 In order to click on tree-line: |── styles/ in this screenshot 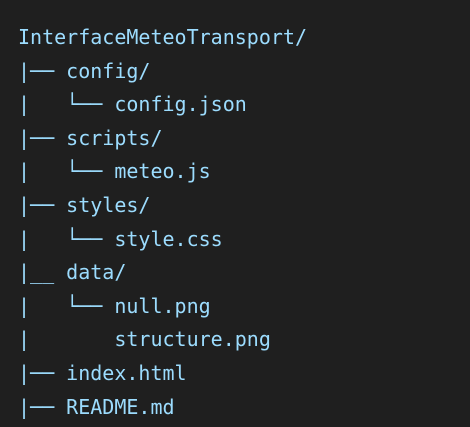, I will do `click(244, 206)`.